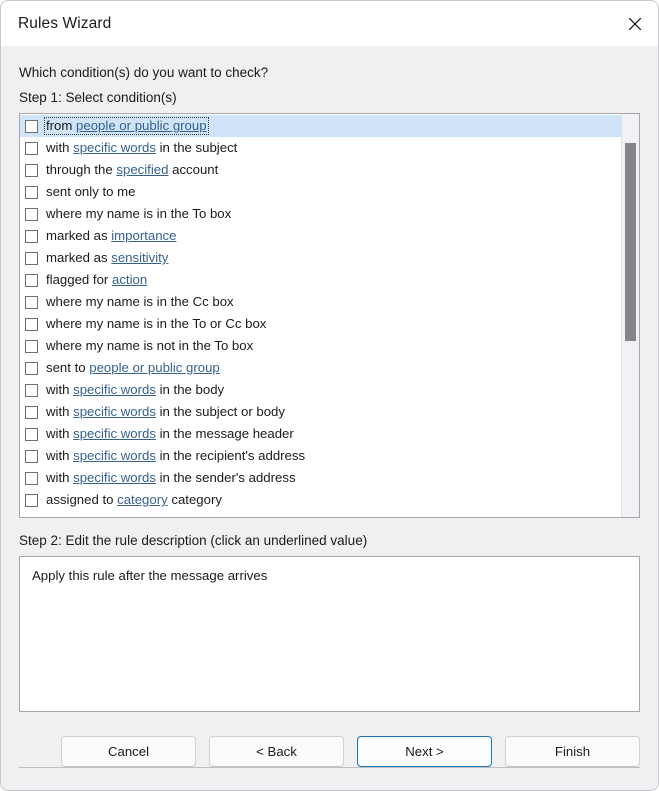 This screenshot has width=659, height=791. Describe the element at coordinates (224, 433) in the screenshot. I see `condition-text: in the message header` at that location.